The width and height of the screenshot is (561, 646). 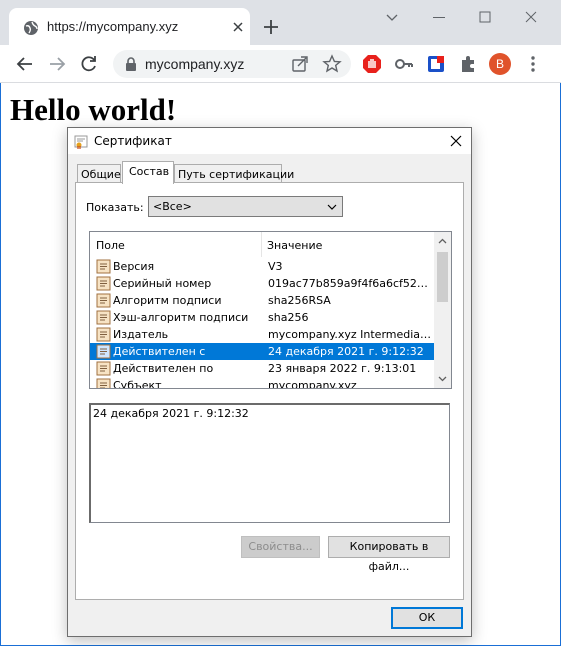 What do you see at coordinates (81, 142) in the screenshot?
I see `certificate-icon` at bounding box center [81, 142].